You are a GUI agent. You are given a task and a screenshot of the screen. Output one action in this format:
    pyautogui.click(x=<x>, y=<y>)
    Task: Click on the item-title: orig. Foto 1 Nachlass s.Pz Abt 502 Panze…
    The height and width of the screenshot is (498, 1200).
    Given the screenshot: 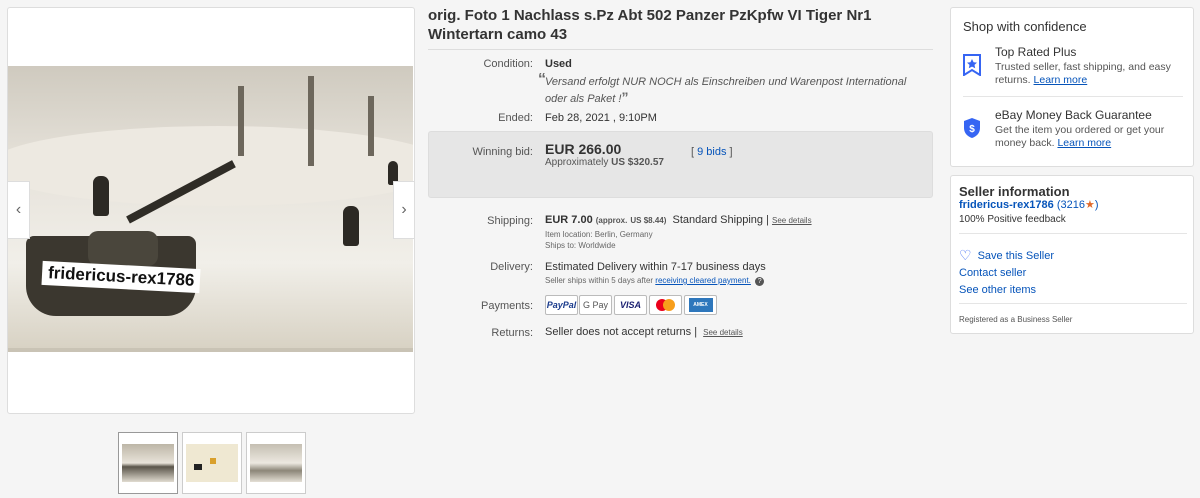 What is the action you would take?
    pyautogui.click(x=650, y=25)
    